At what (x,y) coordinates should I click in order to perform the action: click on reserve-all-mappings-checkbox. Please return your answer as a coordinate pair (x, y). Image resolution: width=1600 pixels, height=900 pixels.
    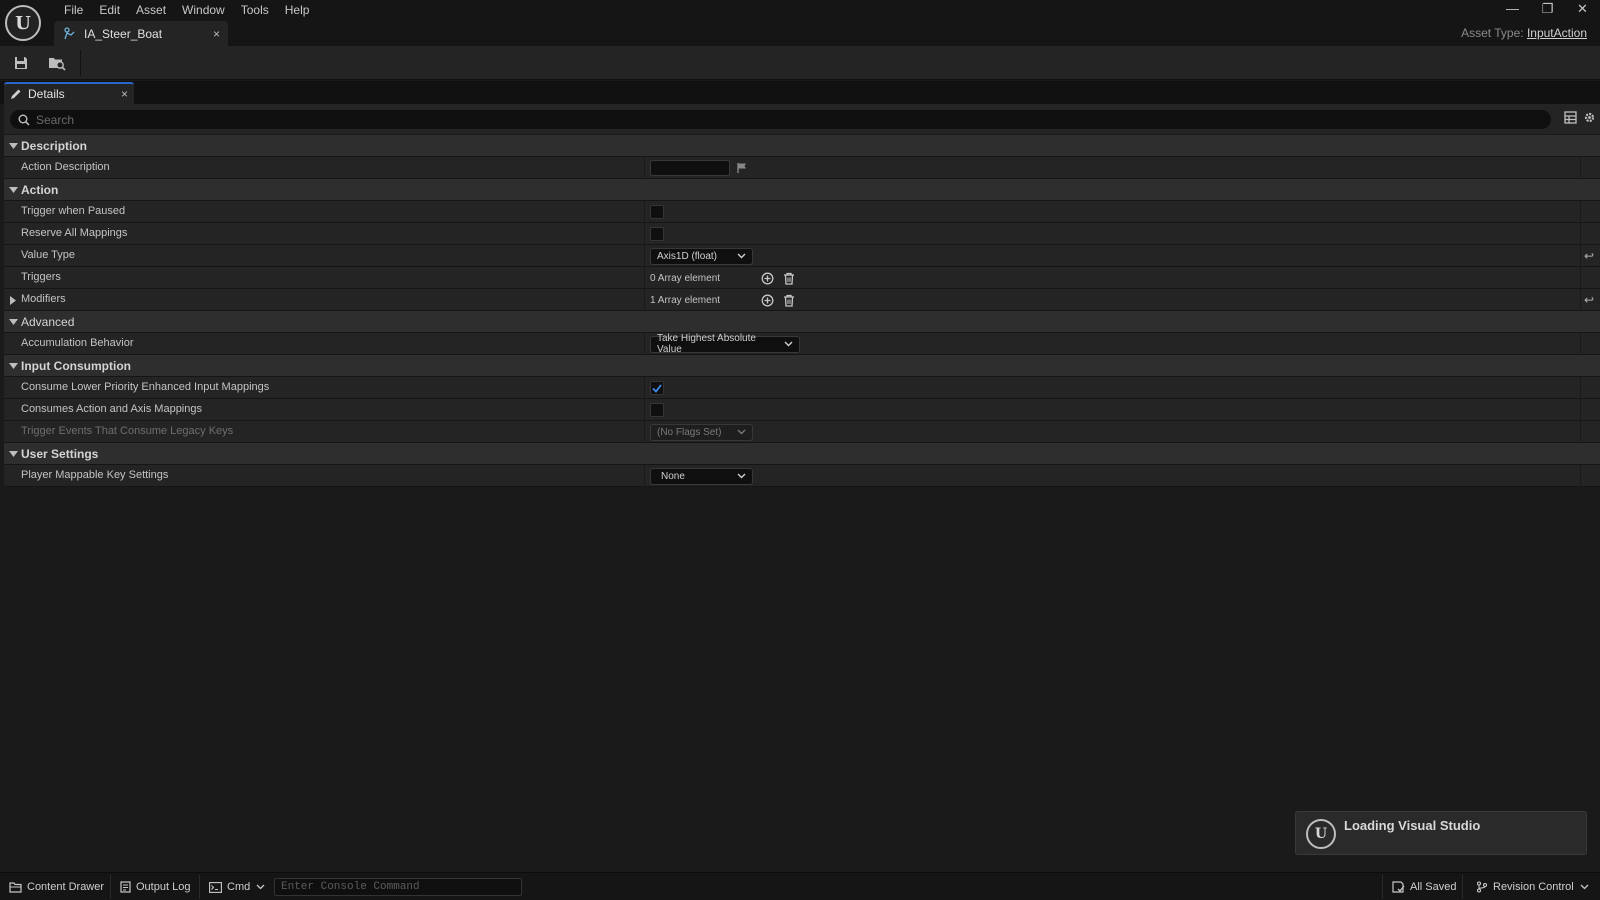
    Looking at the image, I should click on (657, 234).